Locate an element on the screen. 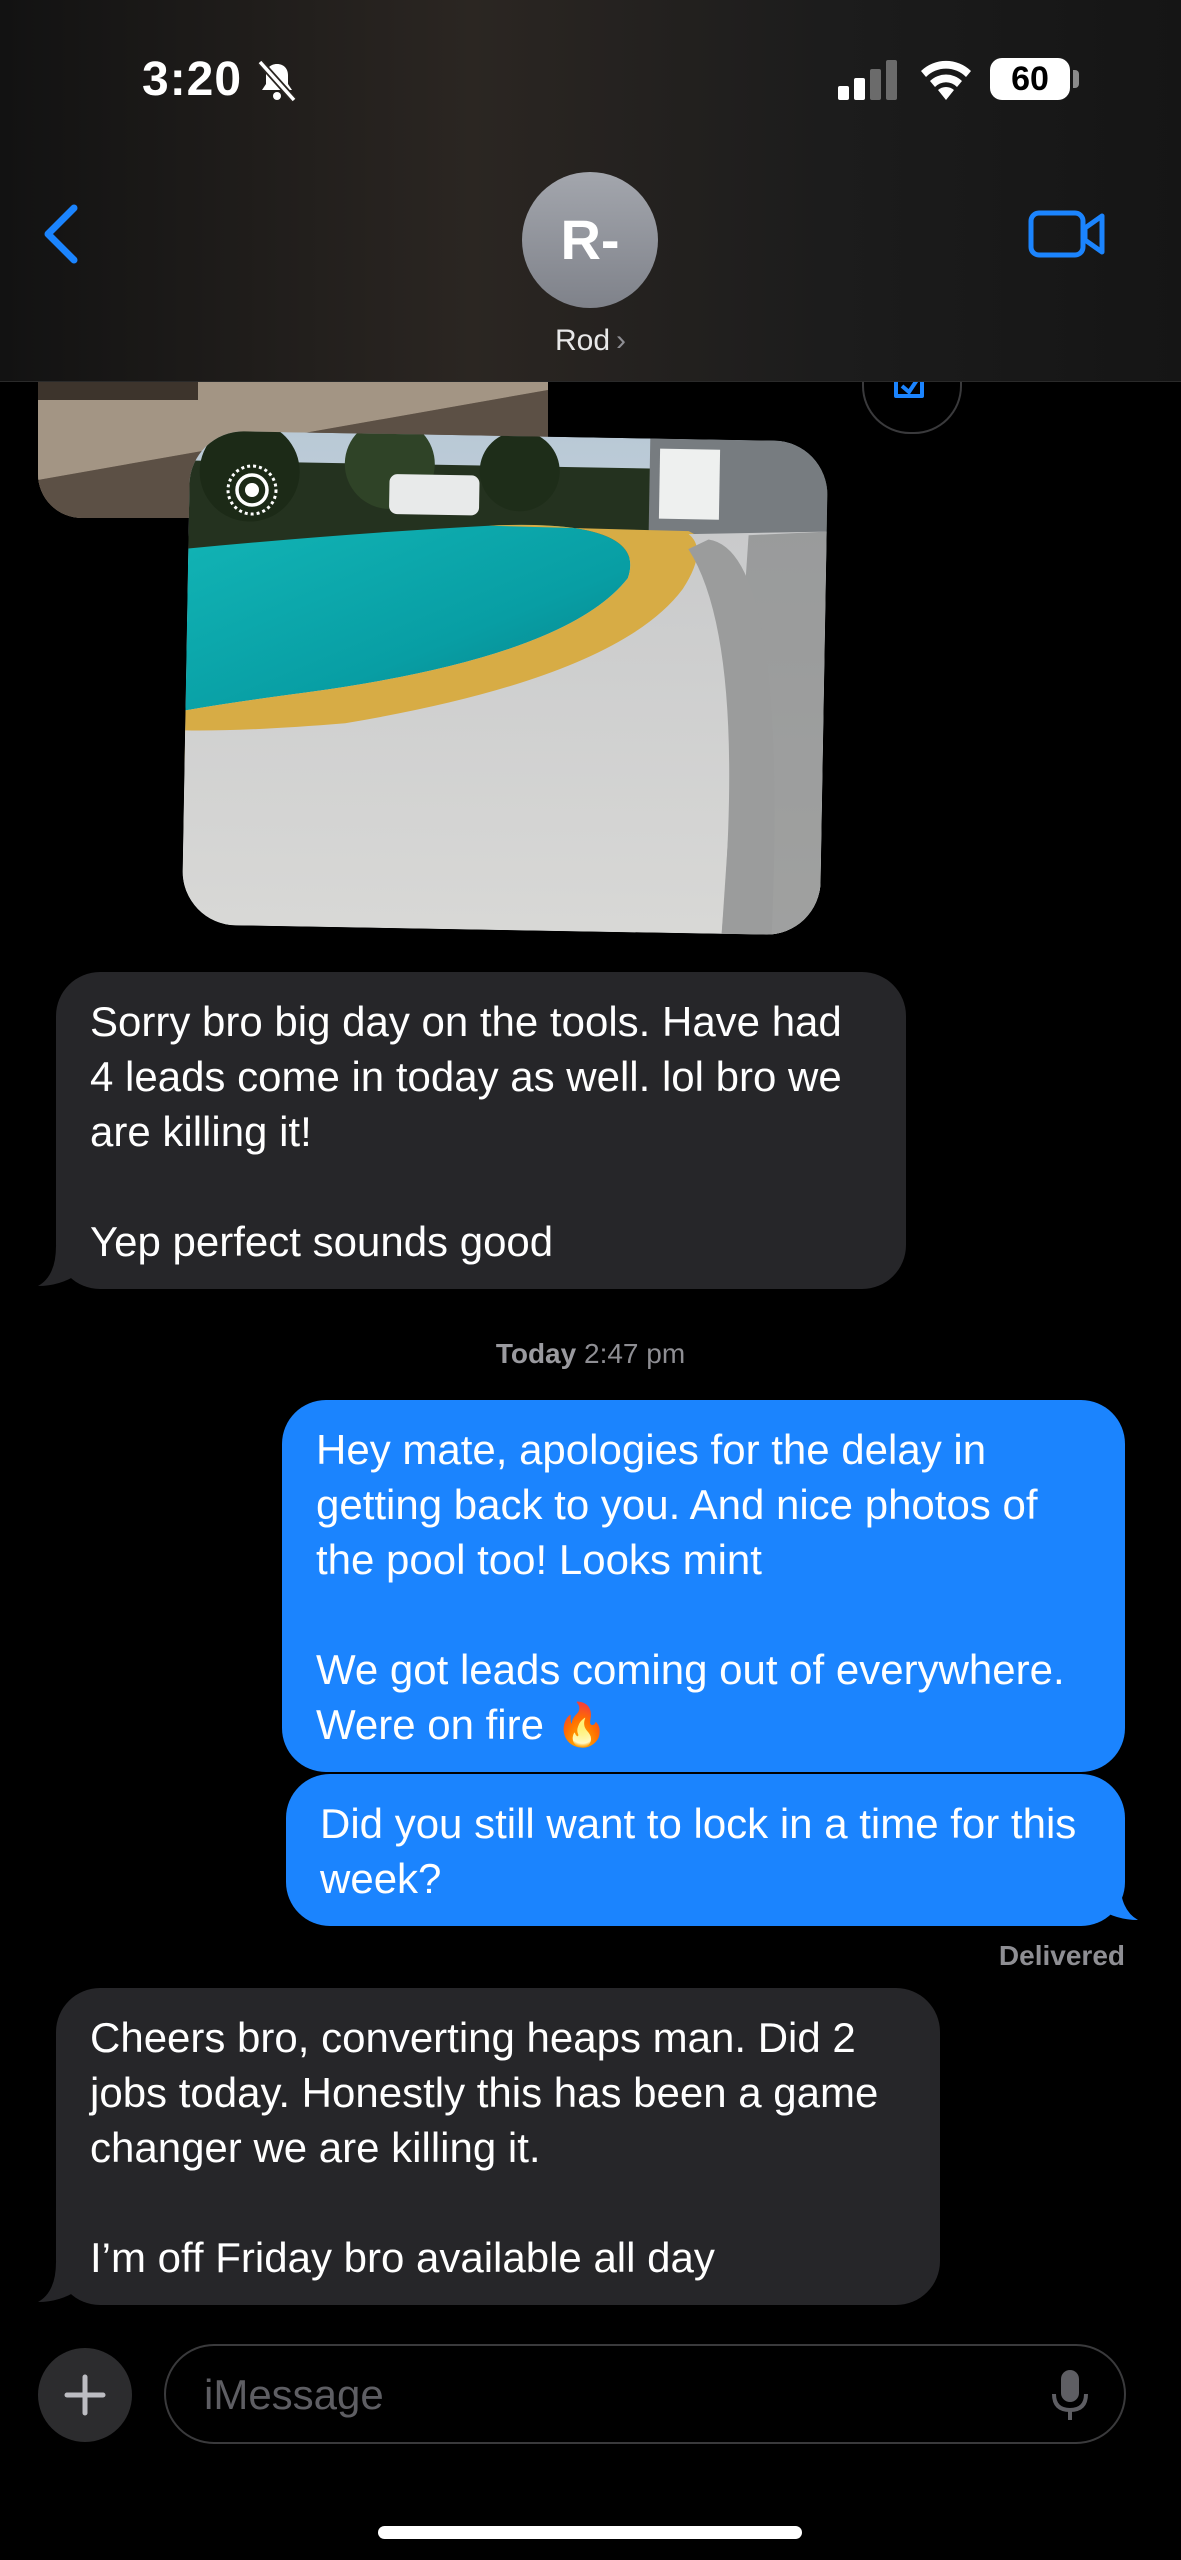 This screenshot has height=2560, width=1181. plus-icon is located at coordinates (85, 2395).